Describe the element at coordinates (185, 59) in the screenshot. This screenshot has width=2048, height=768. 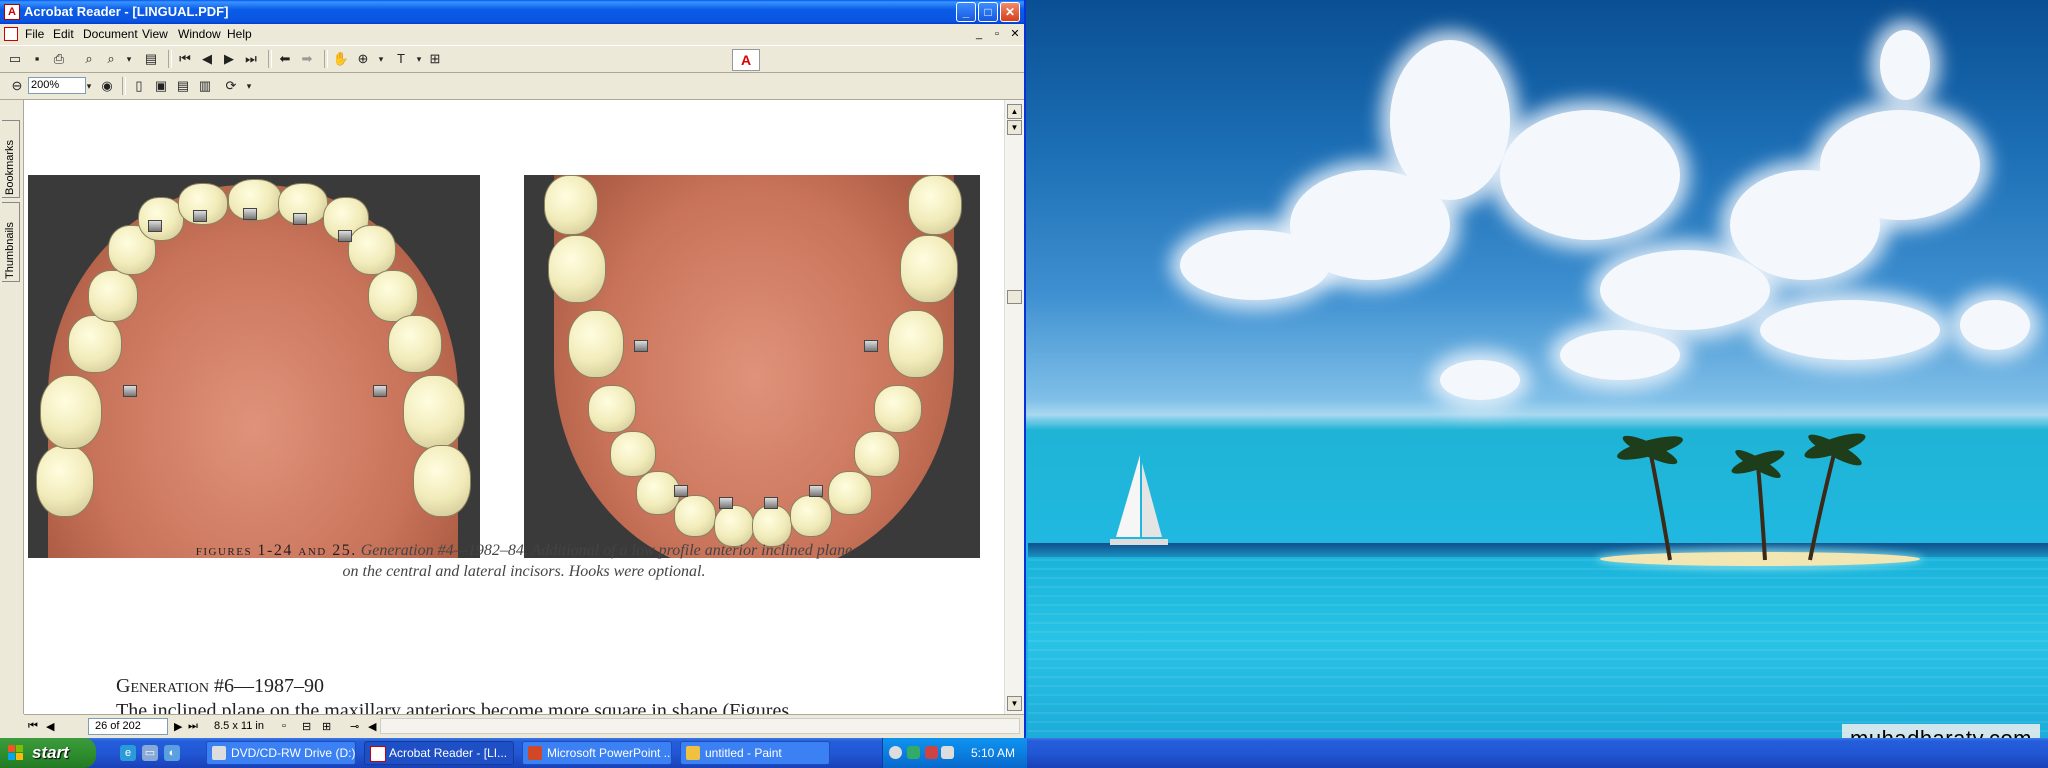
I see `first-page-icon: ⏮` at that location.